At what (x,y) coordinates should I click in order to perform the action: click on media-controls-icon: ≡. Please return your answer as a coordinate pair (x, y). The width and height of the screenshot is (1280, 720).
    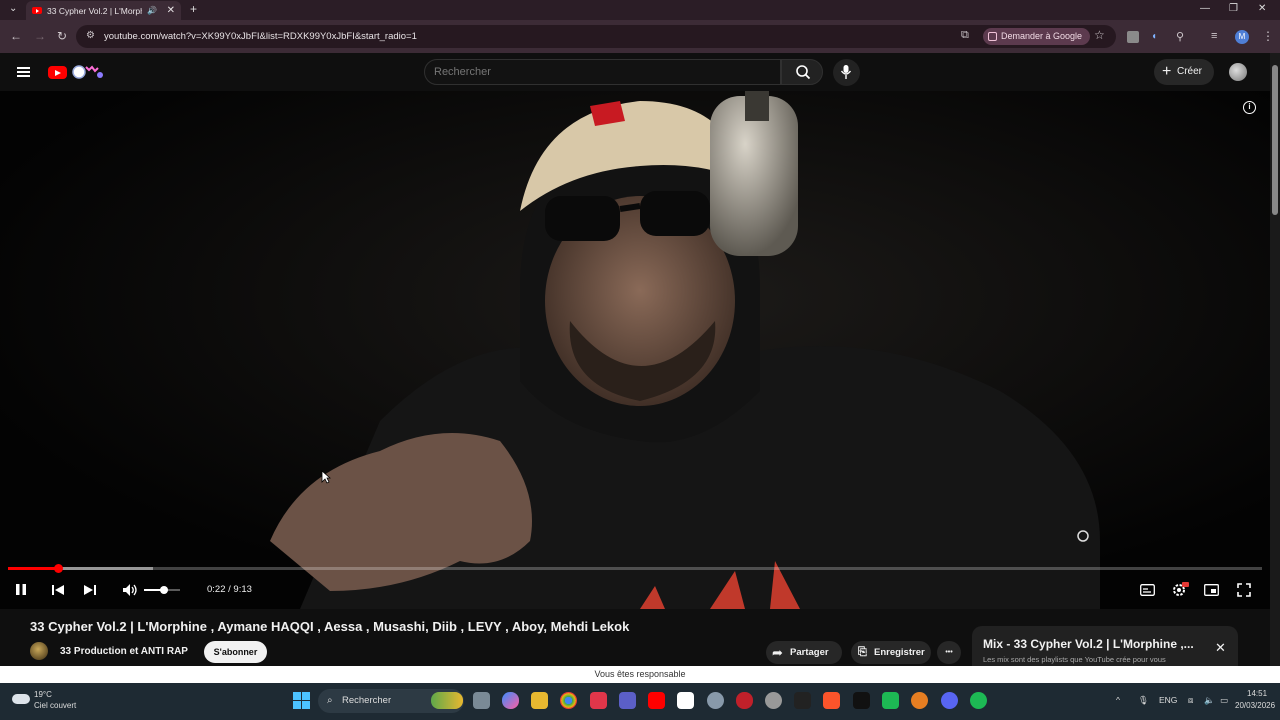
    Looking at the image, I should click on (1217, 36).